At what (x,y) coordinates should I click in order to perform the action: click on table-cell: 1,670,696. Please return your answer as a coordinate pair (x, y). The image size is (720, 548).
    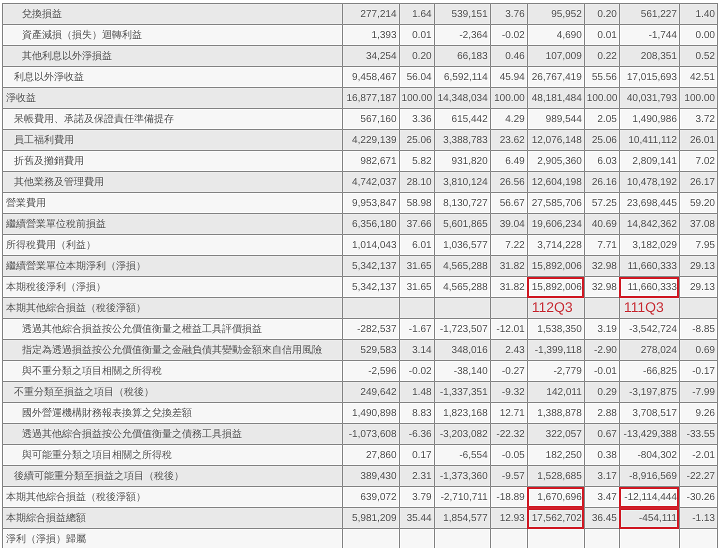
    Looking at the image, I should click on (555, 497).